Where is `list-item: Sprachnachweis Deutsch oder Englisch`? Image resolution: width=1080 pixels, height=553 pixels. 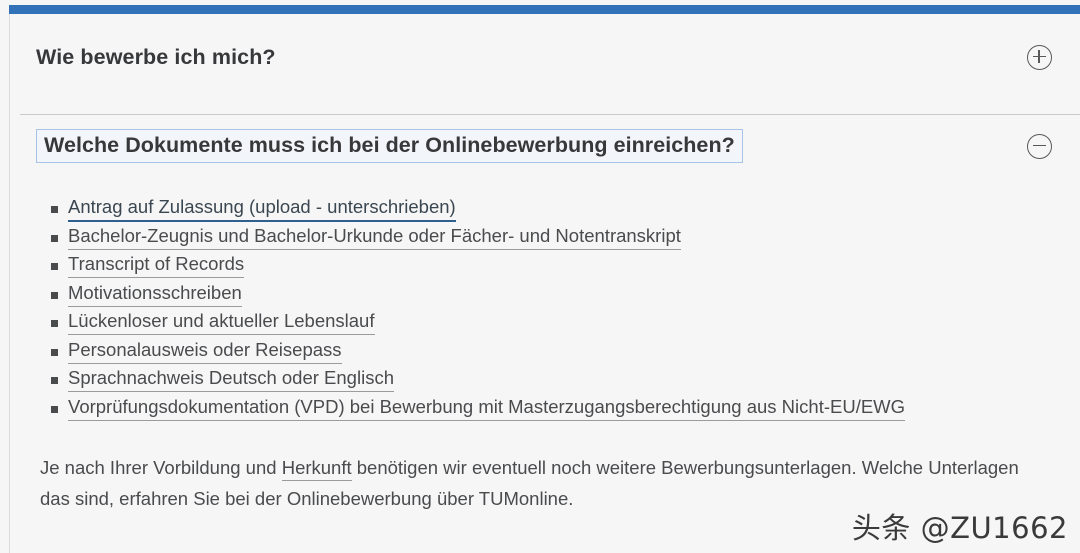
list-item: Sprachnachweis Deutsch oder Englisch is located at coordinates (545, 379).